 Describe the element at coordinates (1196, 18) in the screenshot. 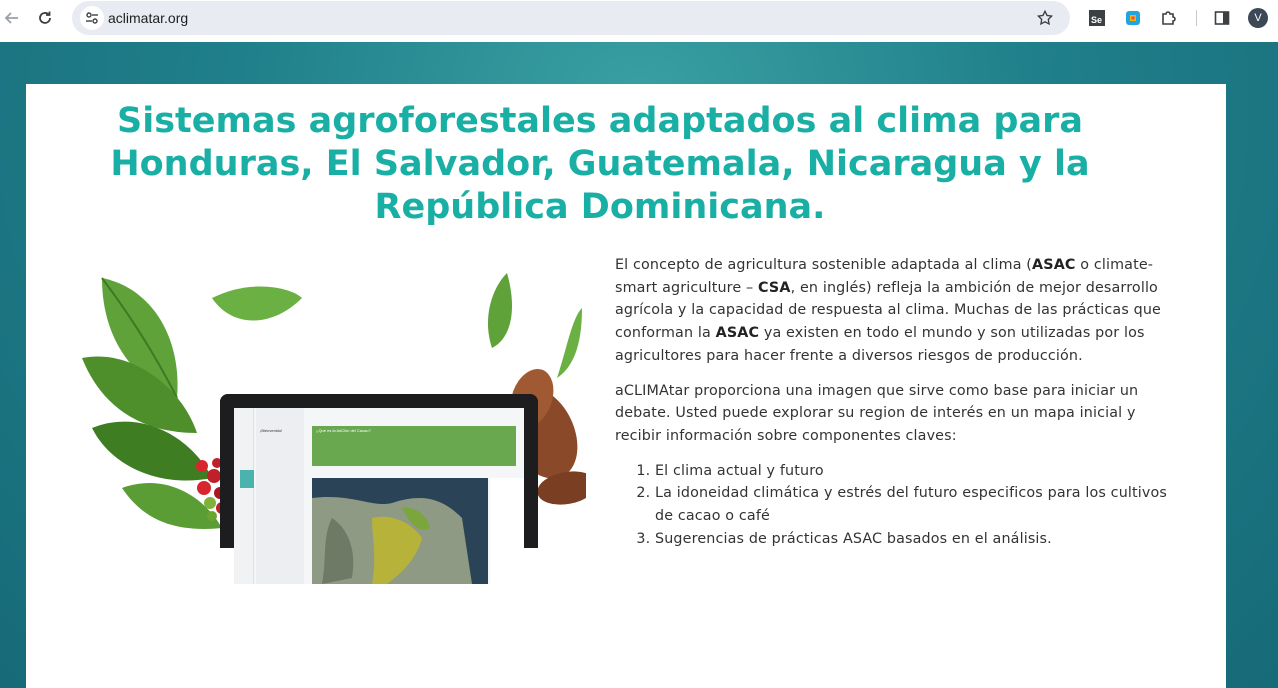

I see `toolbar-separator` at that location.